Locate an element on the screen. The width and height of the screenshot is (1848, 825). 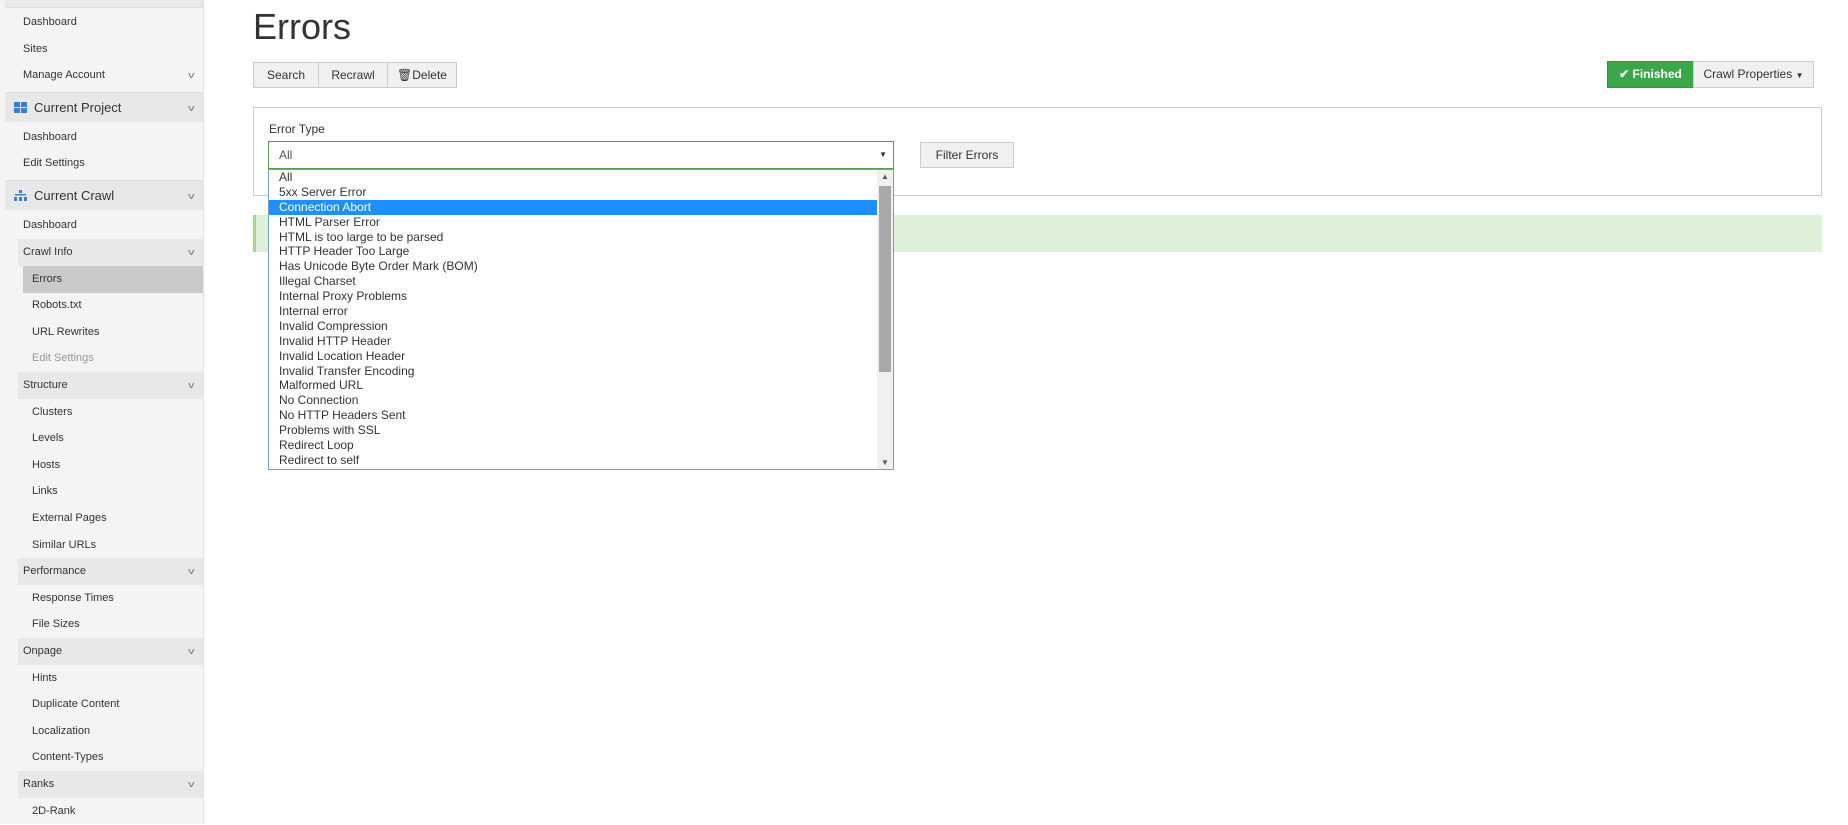
sidebar-item-similar-urls: Similar URLs is located at coordinates (110, 545).